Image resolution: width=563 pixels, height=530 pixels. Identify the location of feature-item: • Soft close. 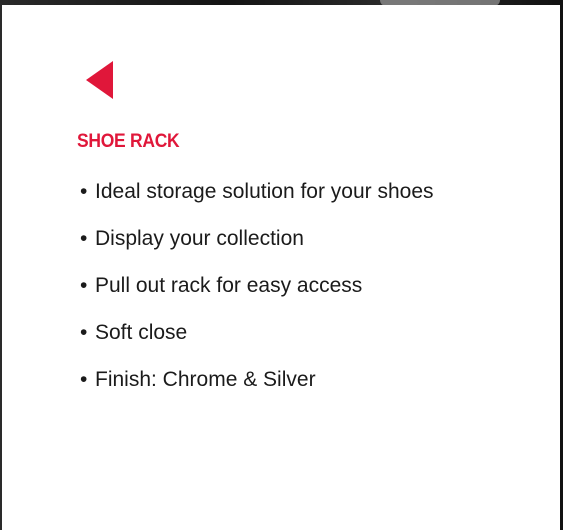
(257, 341).